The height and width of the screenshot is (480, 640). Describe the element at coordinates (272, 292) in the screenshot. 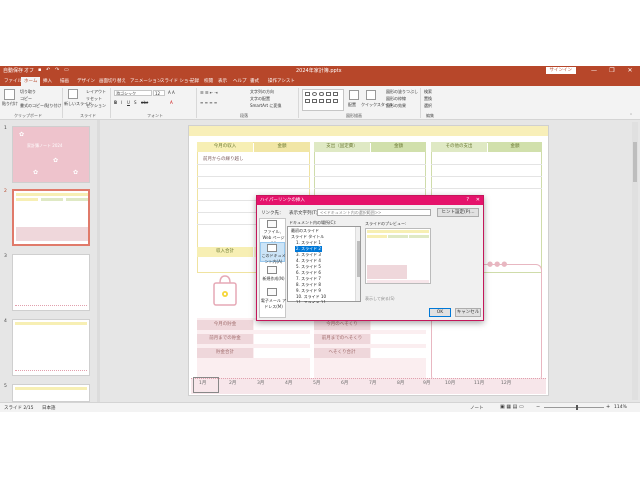

I see `email-icon` at that location.